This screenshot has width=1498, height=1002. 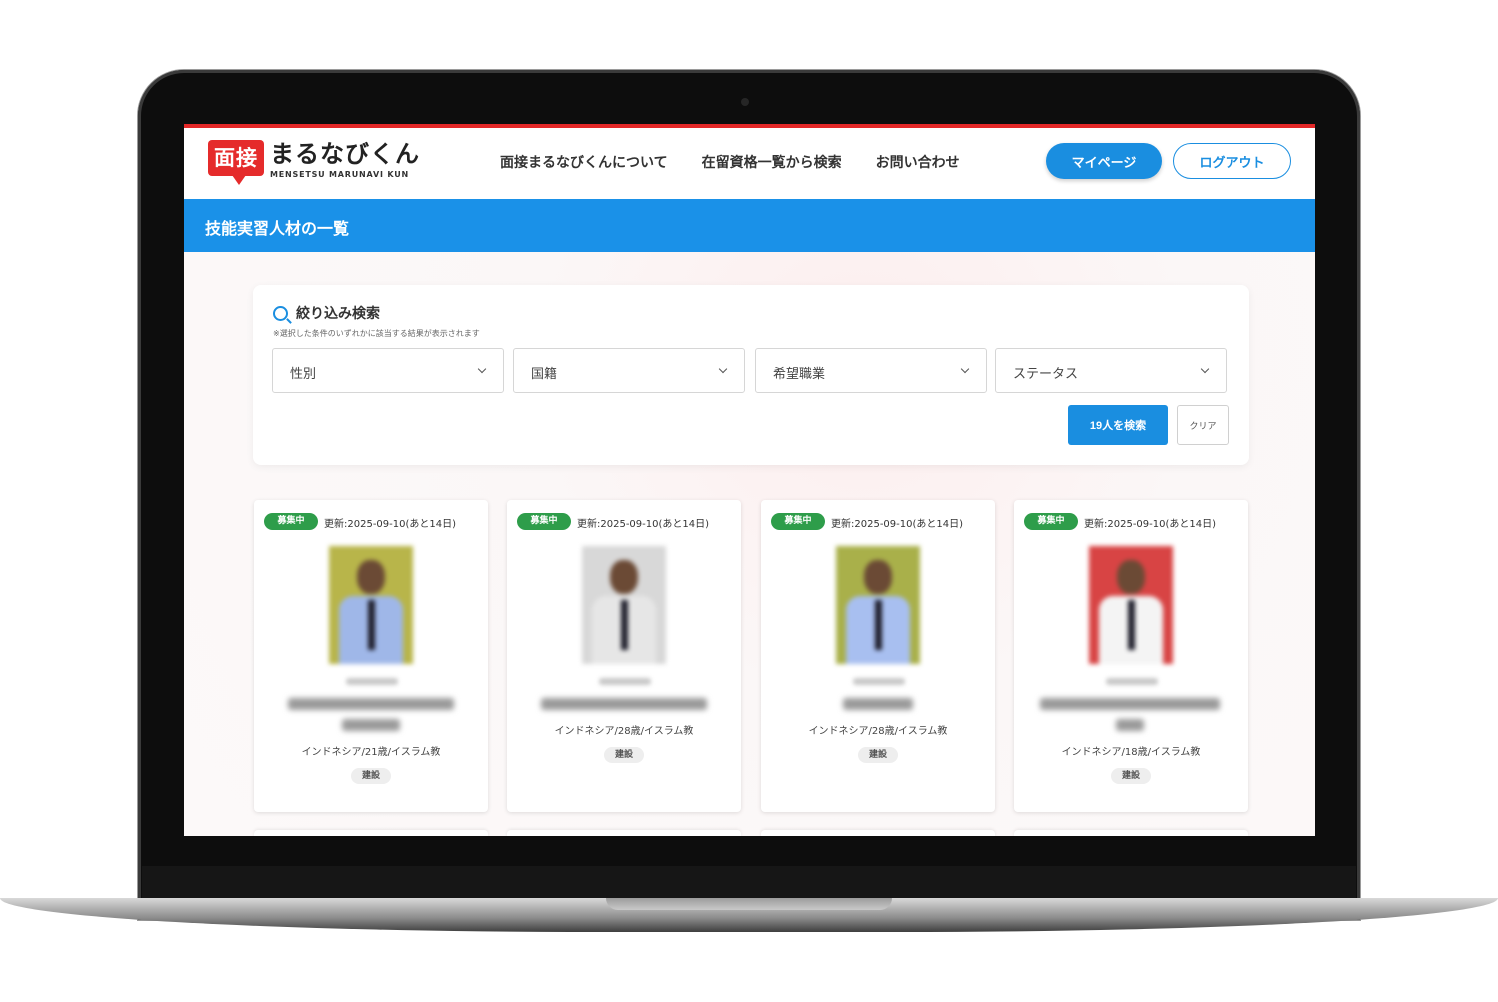 What do you see at coordinates (772, 162) in the screenshot?
I see `nav-search-by-status: 在留資格一覧から検索` at bounding box center [772, 162].